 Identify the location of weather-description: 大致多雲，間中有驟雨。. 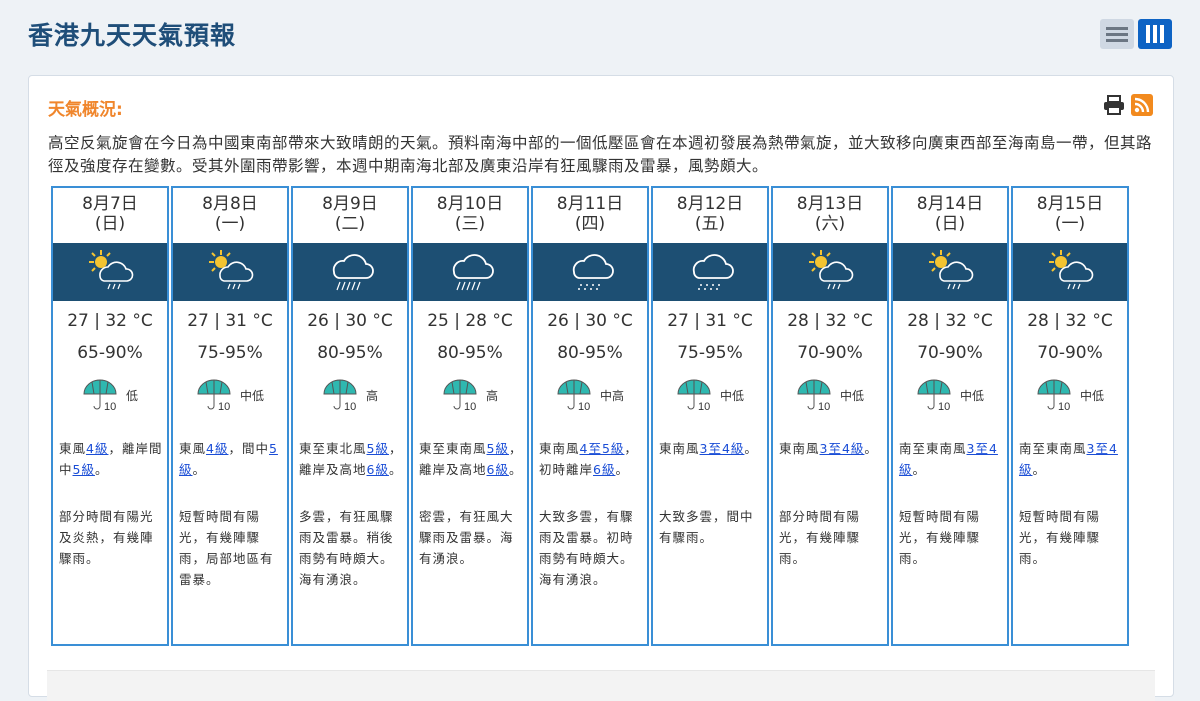
(706, 527).